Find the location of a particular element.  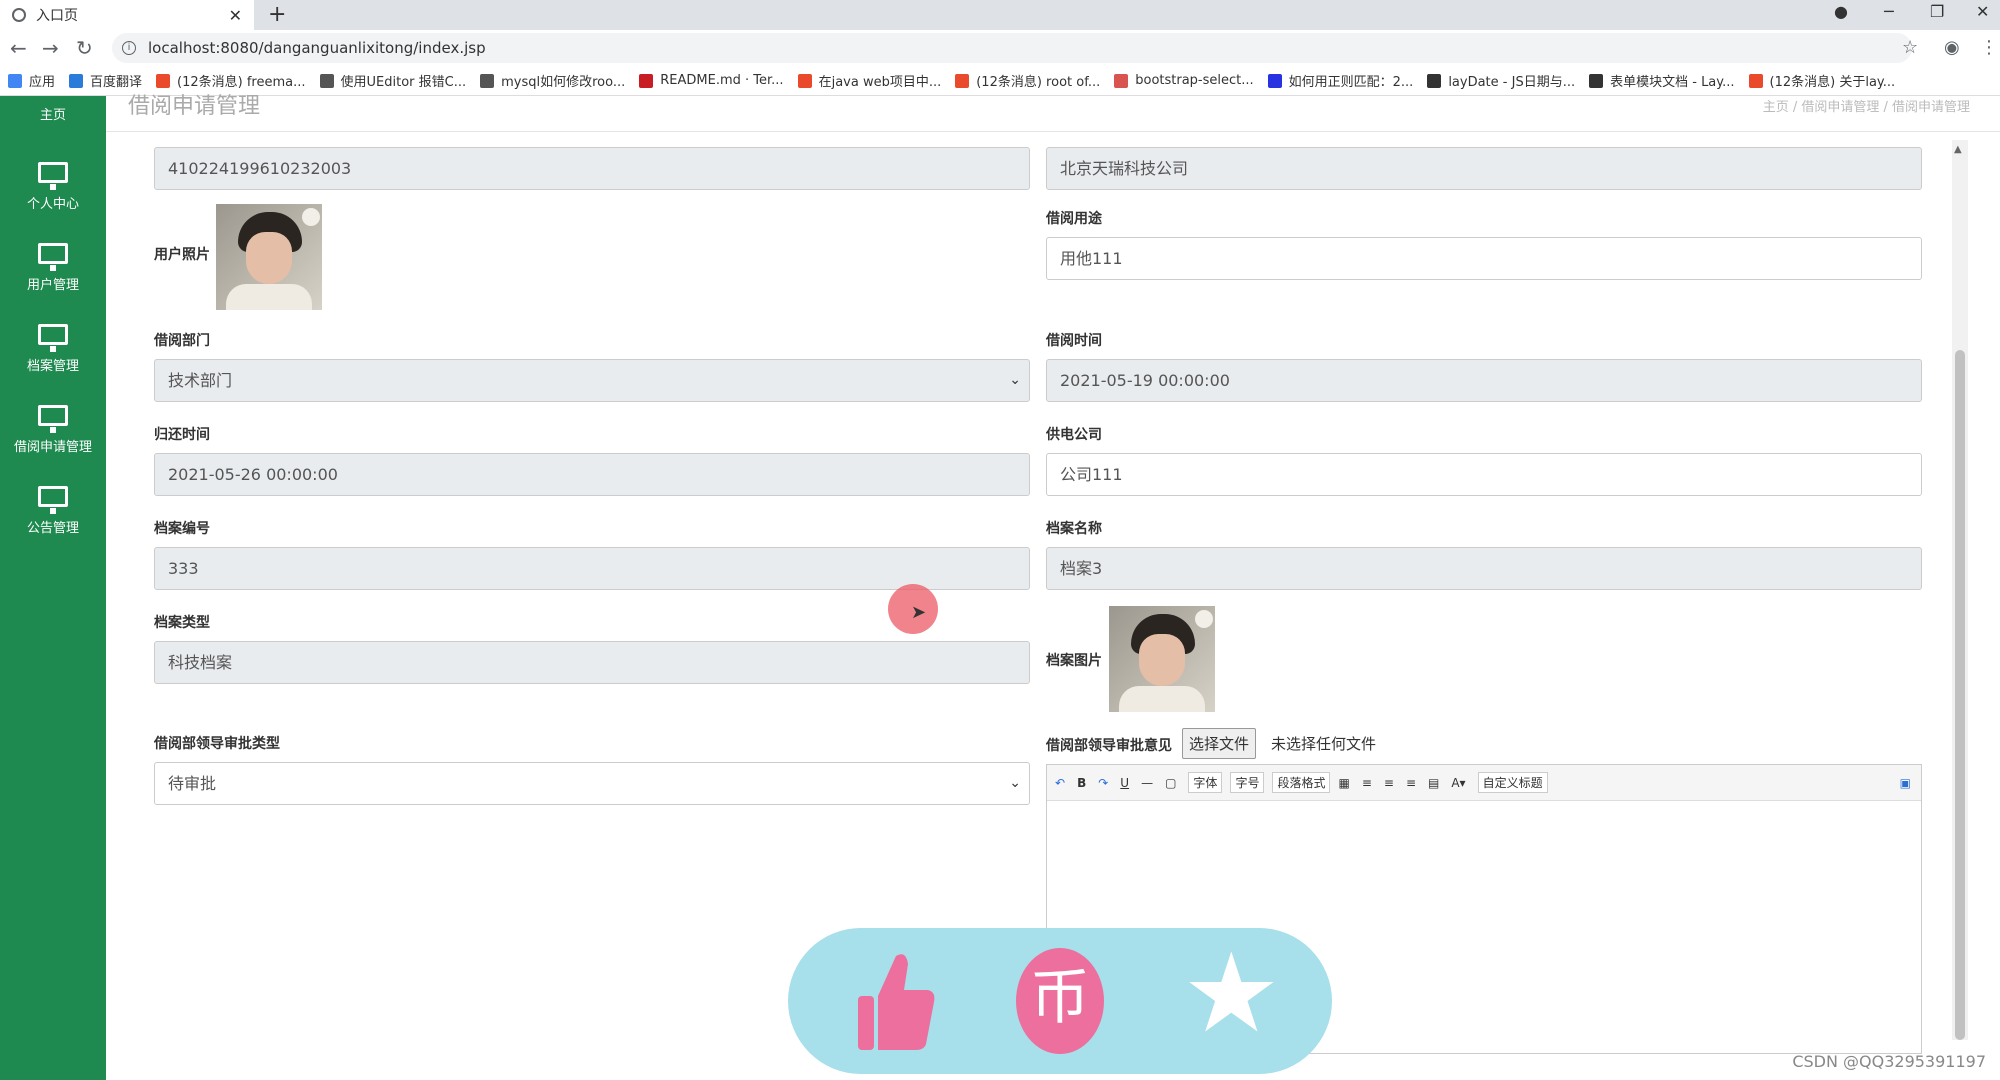

breadcrumb: 主页 / 借阅申请管理 / 借阅申请管理 is located at coordinates (1866, 105).